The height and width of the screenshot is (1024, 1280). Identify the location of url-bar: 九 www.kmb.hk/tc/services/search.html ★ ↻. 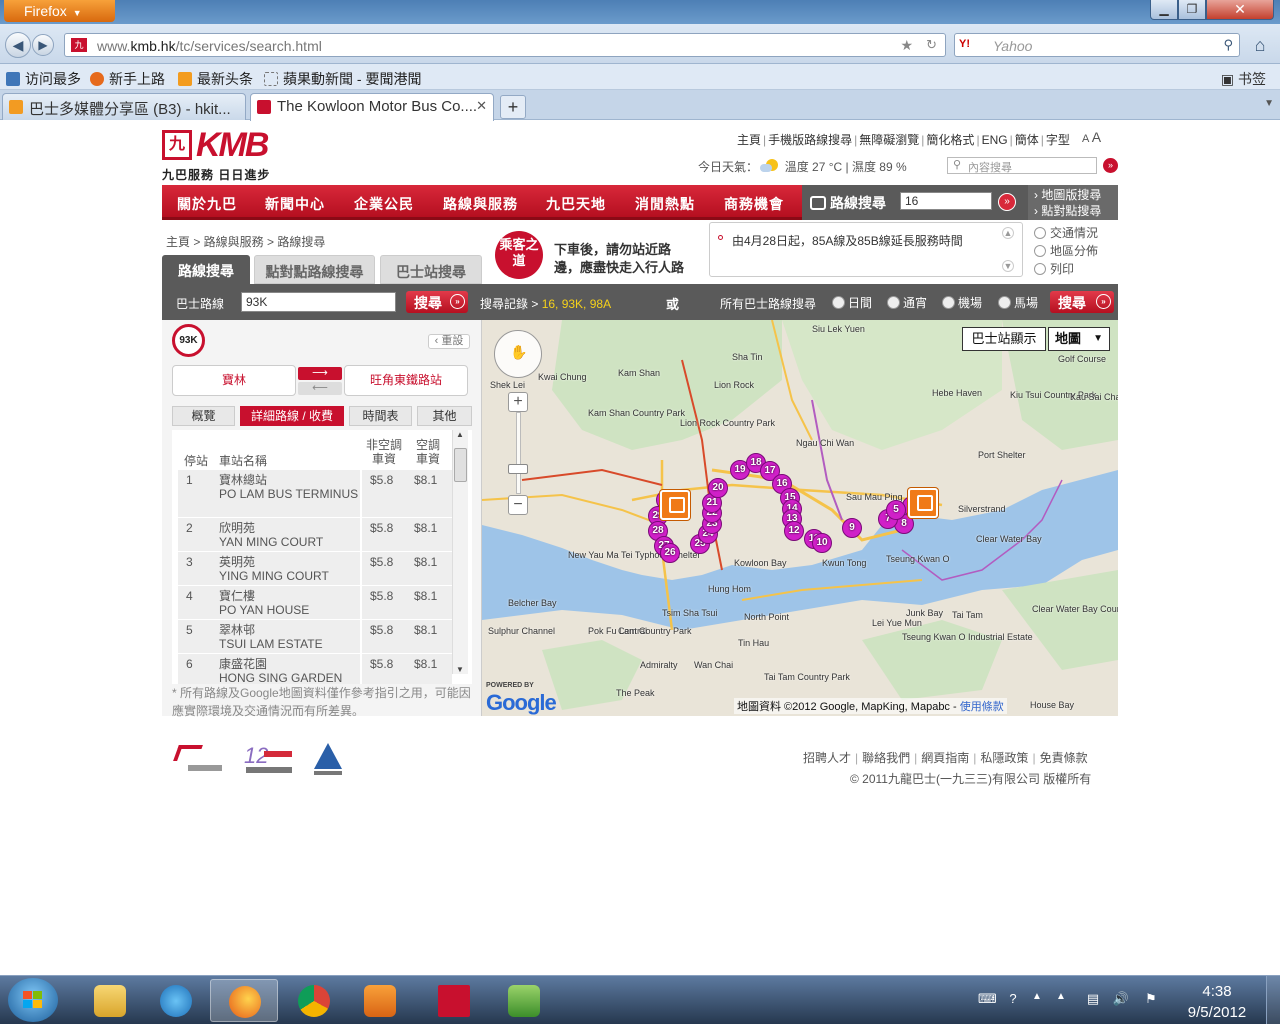
(505, 45).